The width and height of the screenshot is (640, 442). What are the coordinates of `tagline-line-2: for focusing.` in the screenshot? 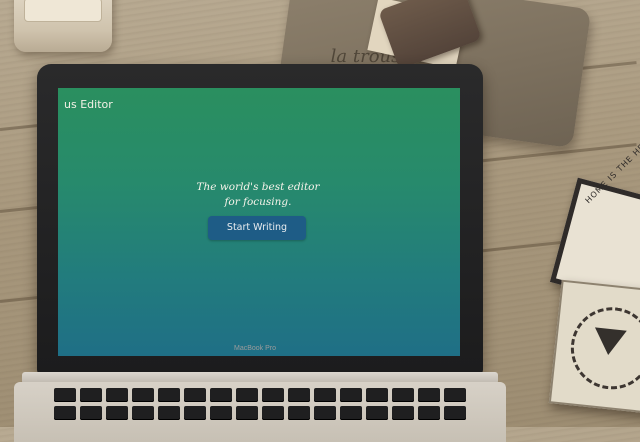 It's located at (258, 202).